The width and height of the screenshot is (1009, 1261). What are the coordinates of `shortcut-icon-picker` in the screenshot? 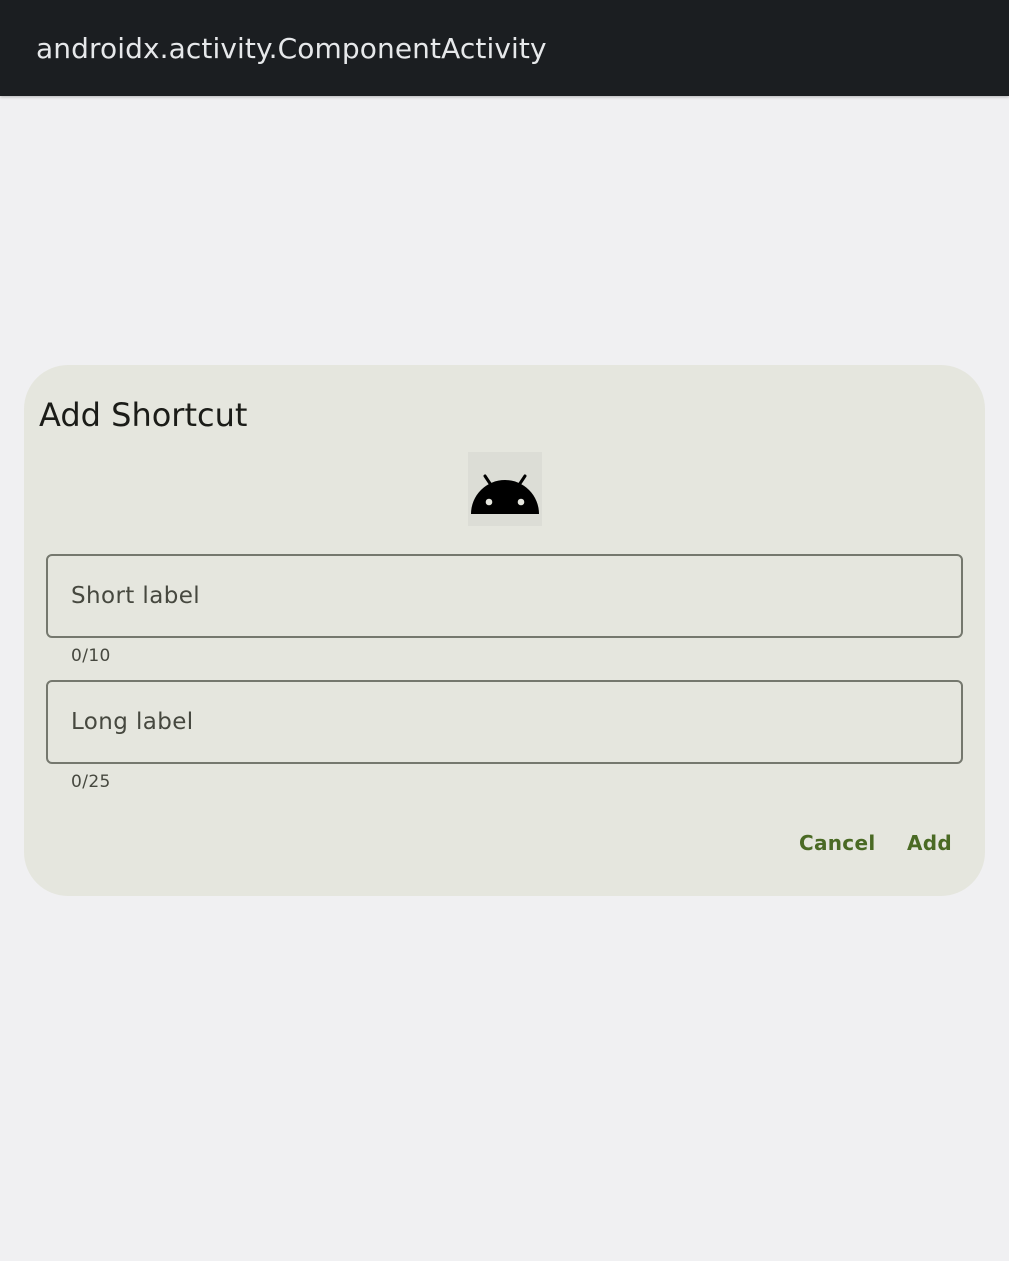 It's located at (505, 489).